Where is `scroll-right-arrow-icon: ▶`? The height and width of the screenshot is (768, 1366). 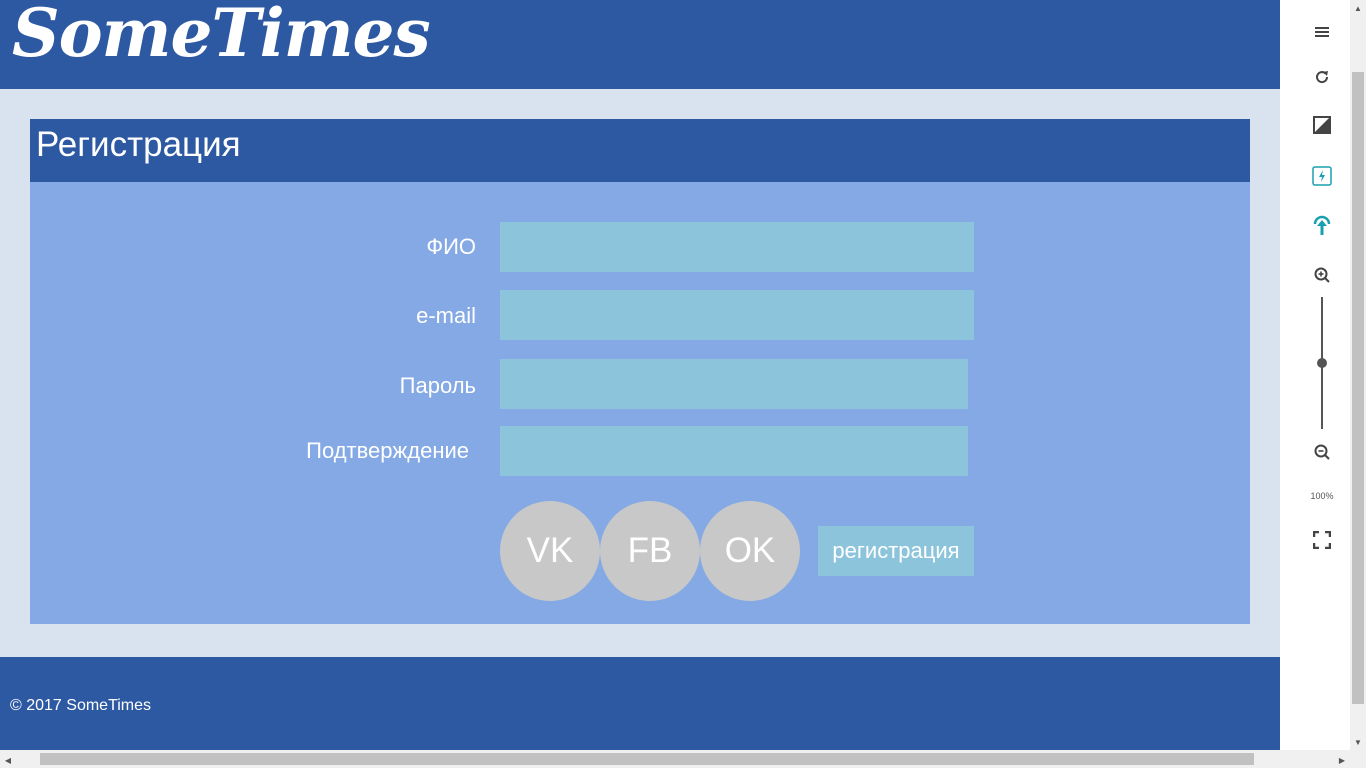
scroll-right-arrow-icon: ▶ is located at coordinates (1342, 760).